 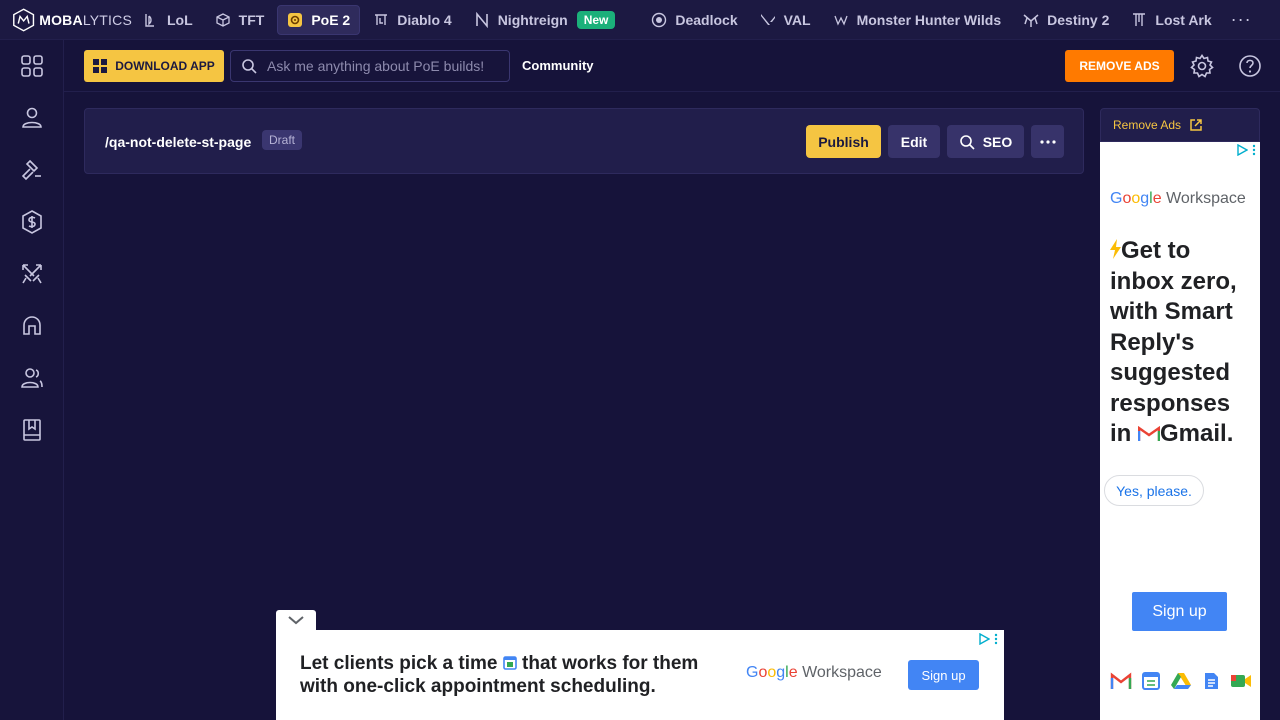 What do you see at coordinates (767, 19) in the screenshot?
I see `valorant-icon` at bounding box center [767, 19].